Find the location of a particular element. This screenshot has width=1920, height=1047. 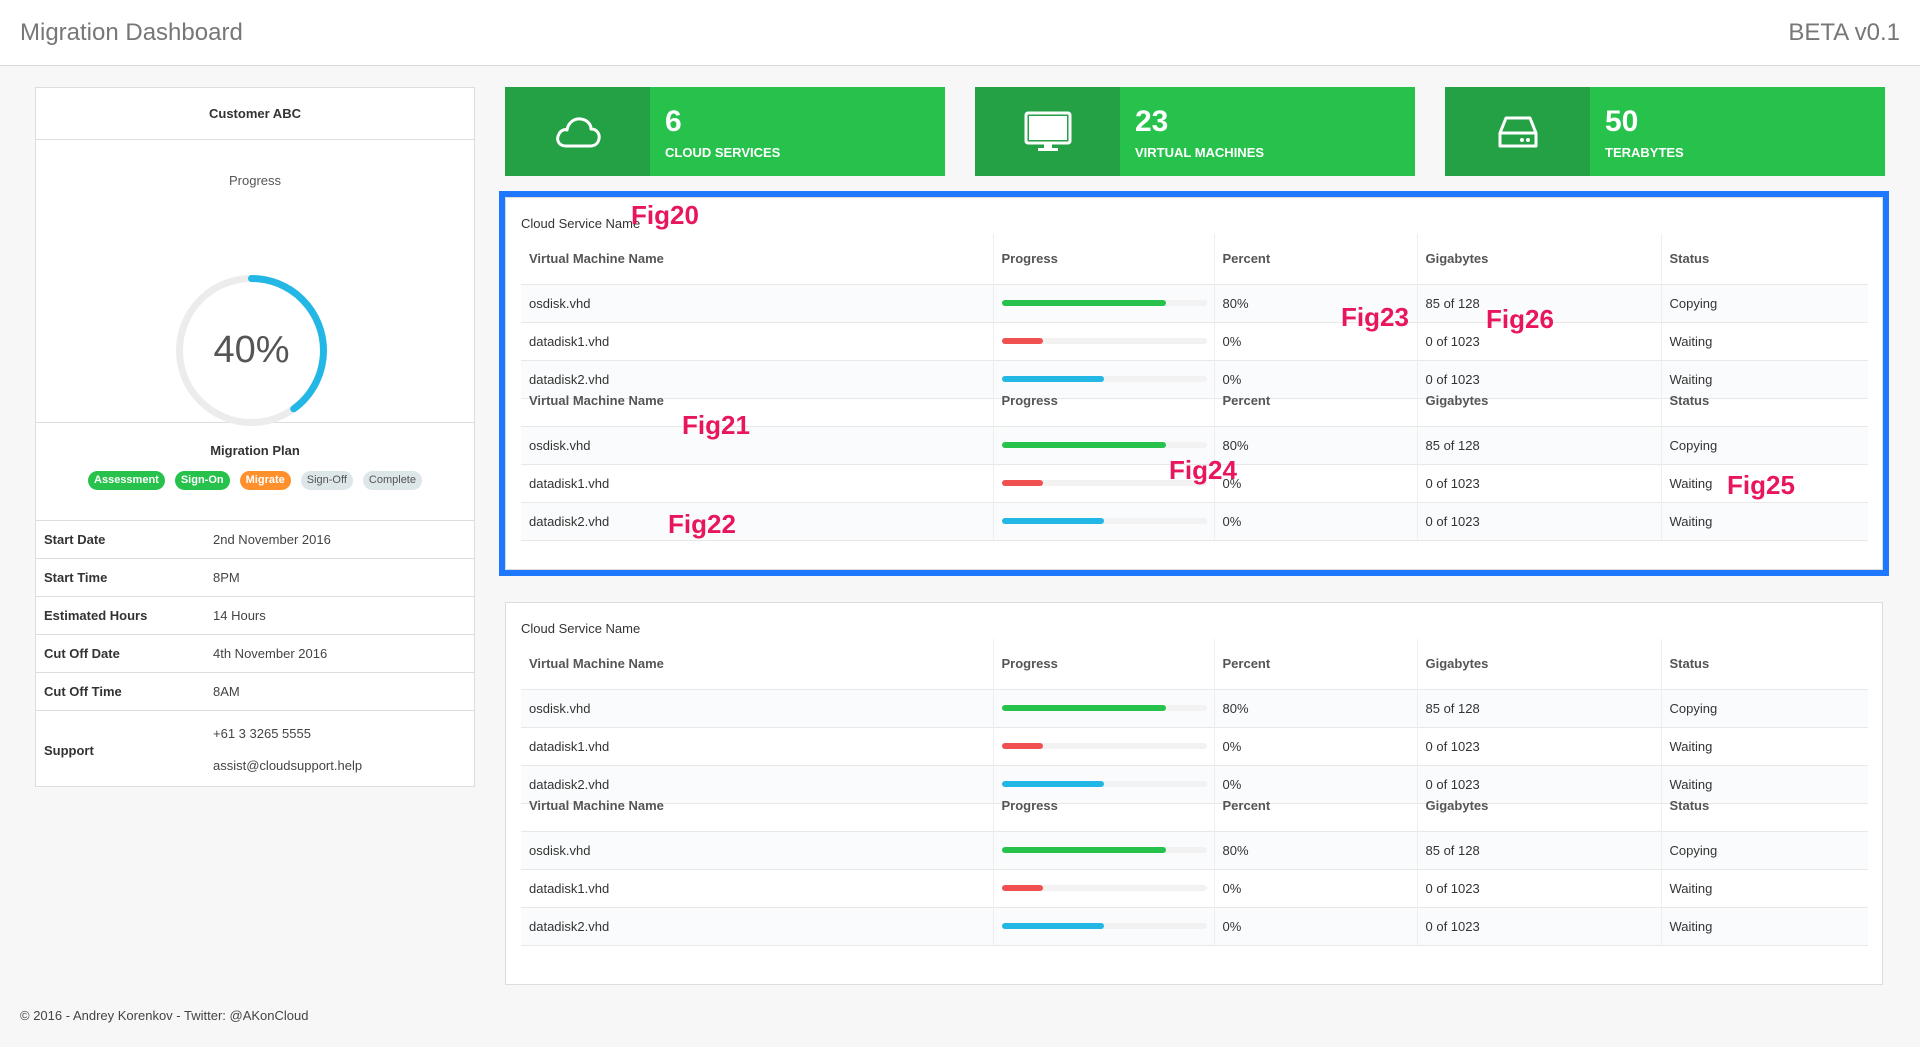

stat-cloud-services: 6 CLOUD SERVICES is located at coordinates (725, 131).